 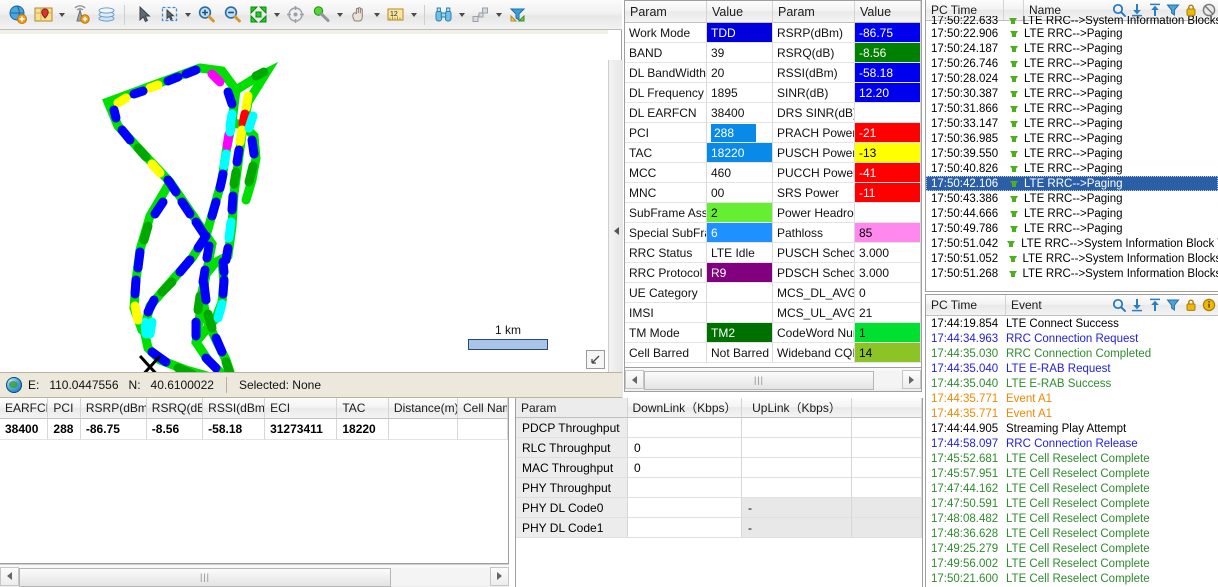 I want to click on event-row: 17:50:21.600 LTE Cell Reselect Complete, so click(x=1072, y=578).